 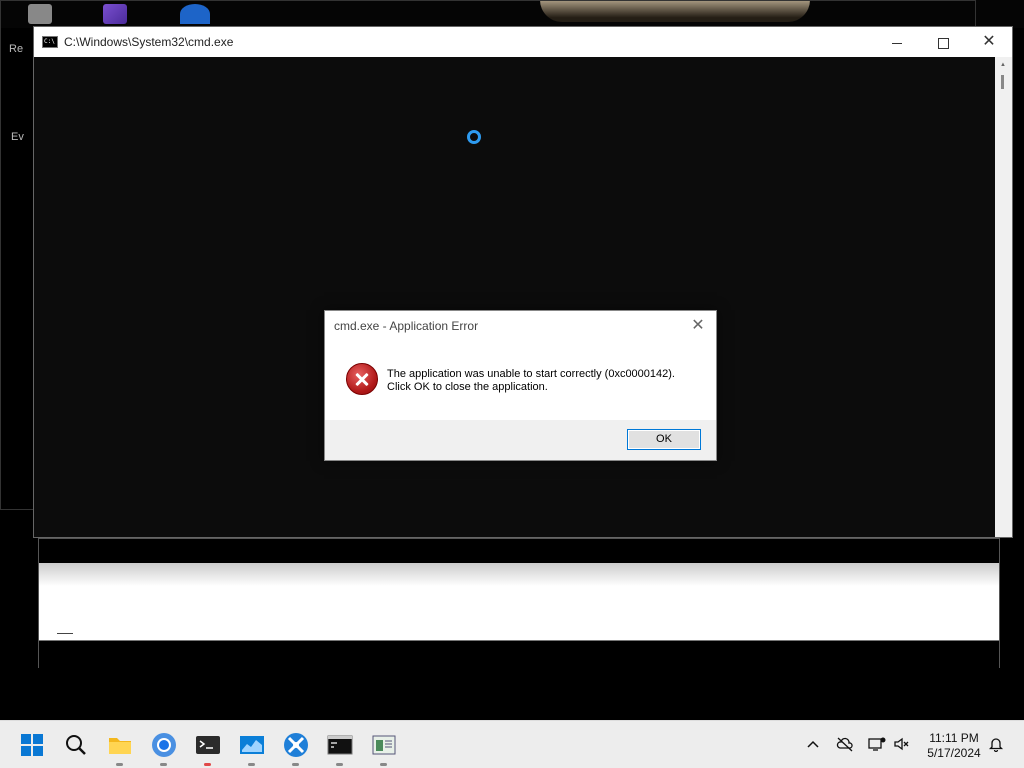 I want to click on cloud-off-icon, so click(x=844, y=744).